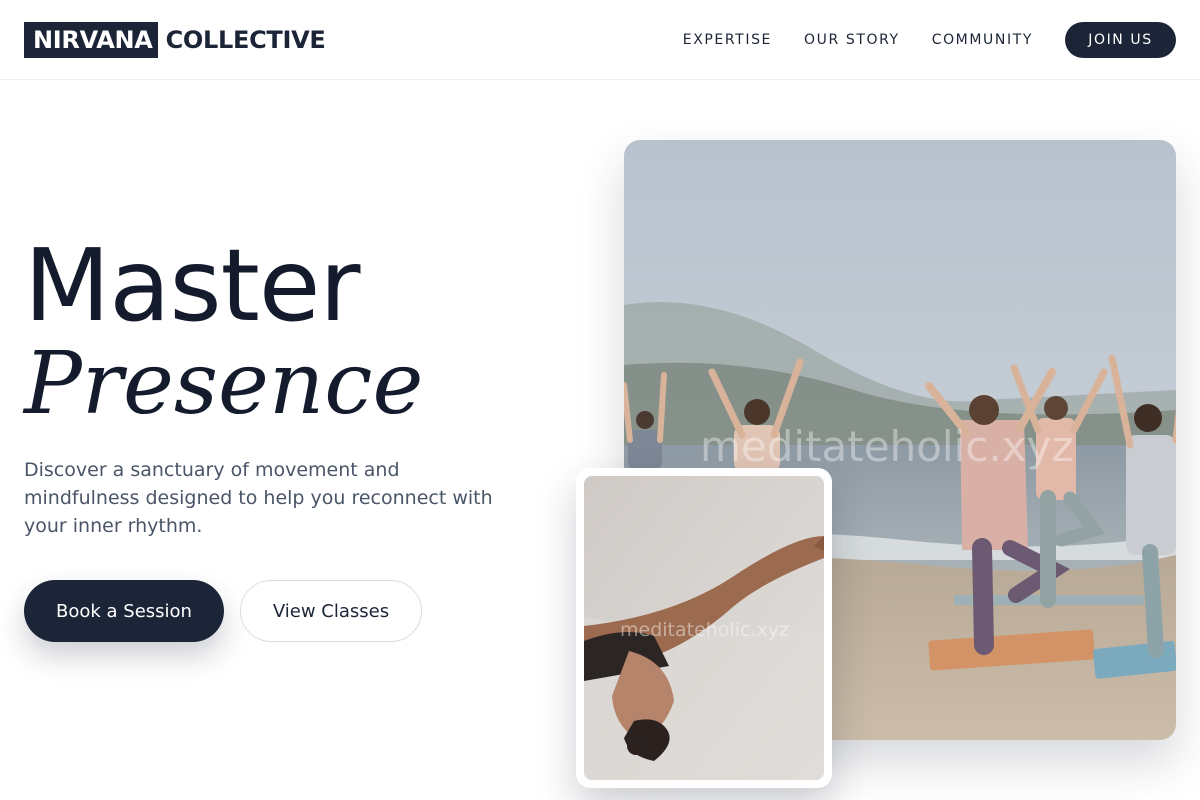 The width and height of the screenshot is (1200, 800). I want to click on hero-title-line2: Presence, so click(224, 384).